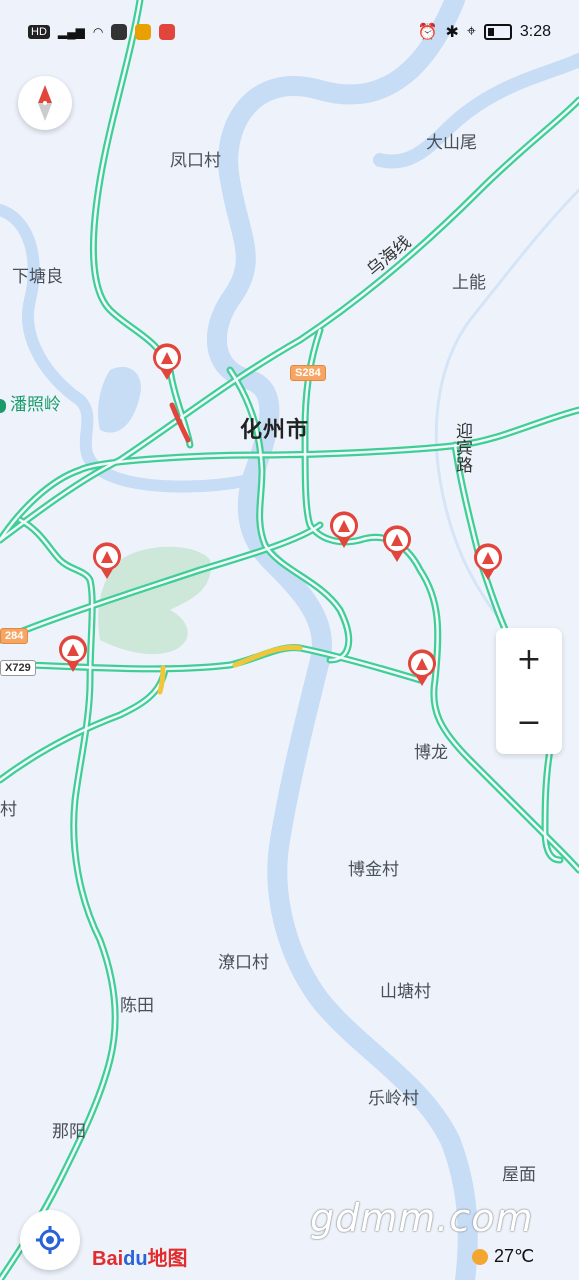  I want to click on place-label: 屋面, so click(519, 1172).